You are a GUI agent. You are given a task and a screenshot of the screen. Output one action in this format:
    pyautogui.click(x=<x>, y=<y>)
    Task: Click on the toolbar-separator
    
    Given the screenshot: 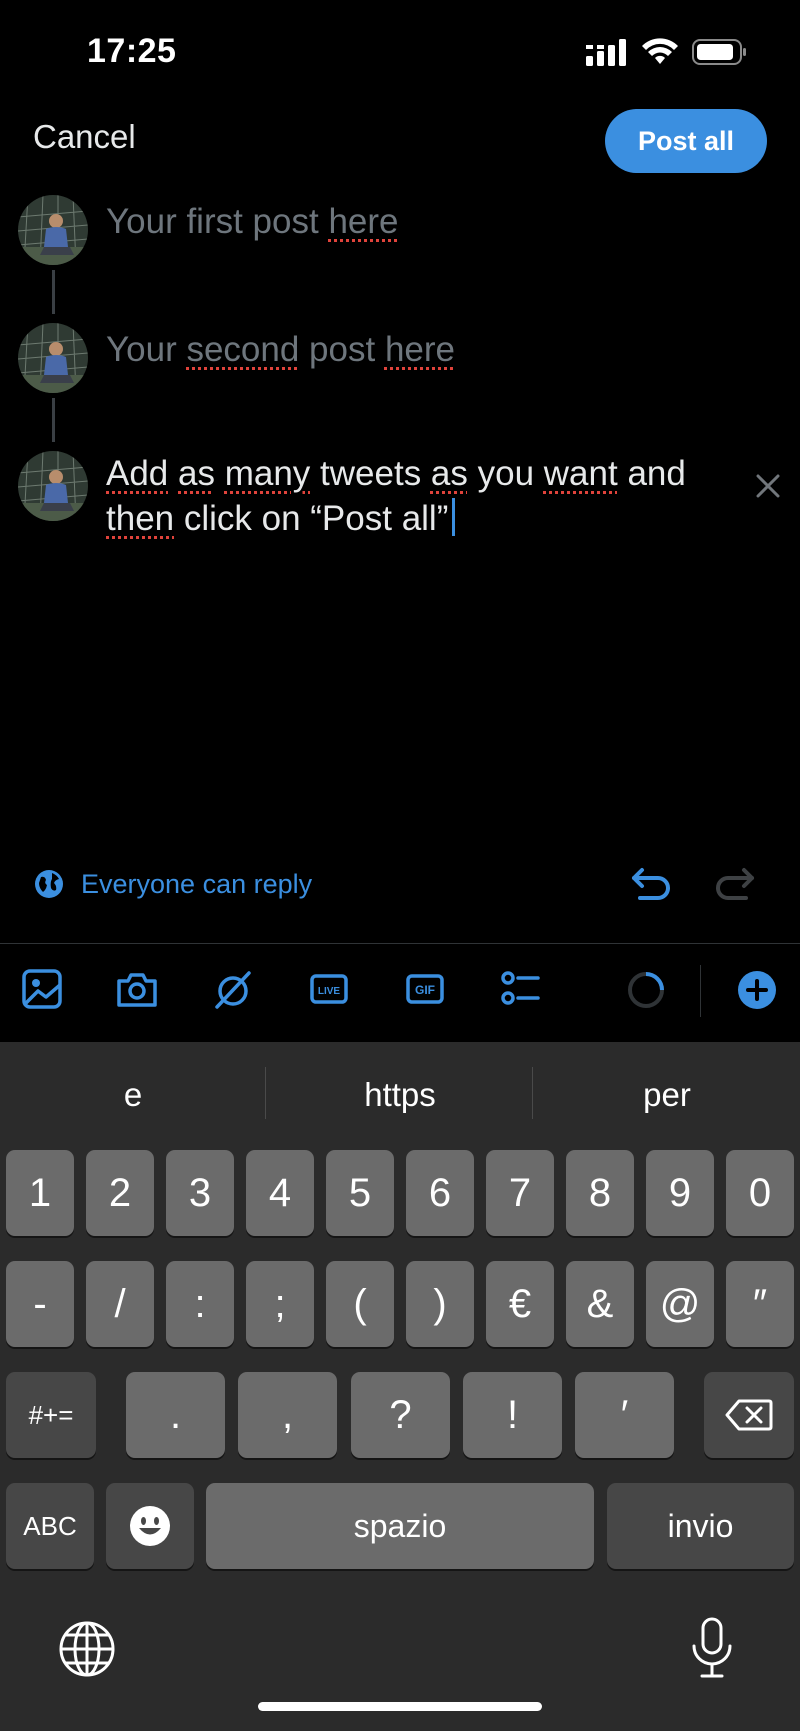 What is the action you would take?
    pyautogui.click(x=700, y=991)
    